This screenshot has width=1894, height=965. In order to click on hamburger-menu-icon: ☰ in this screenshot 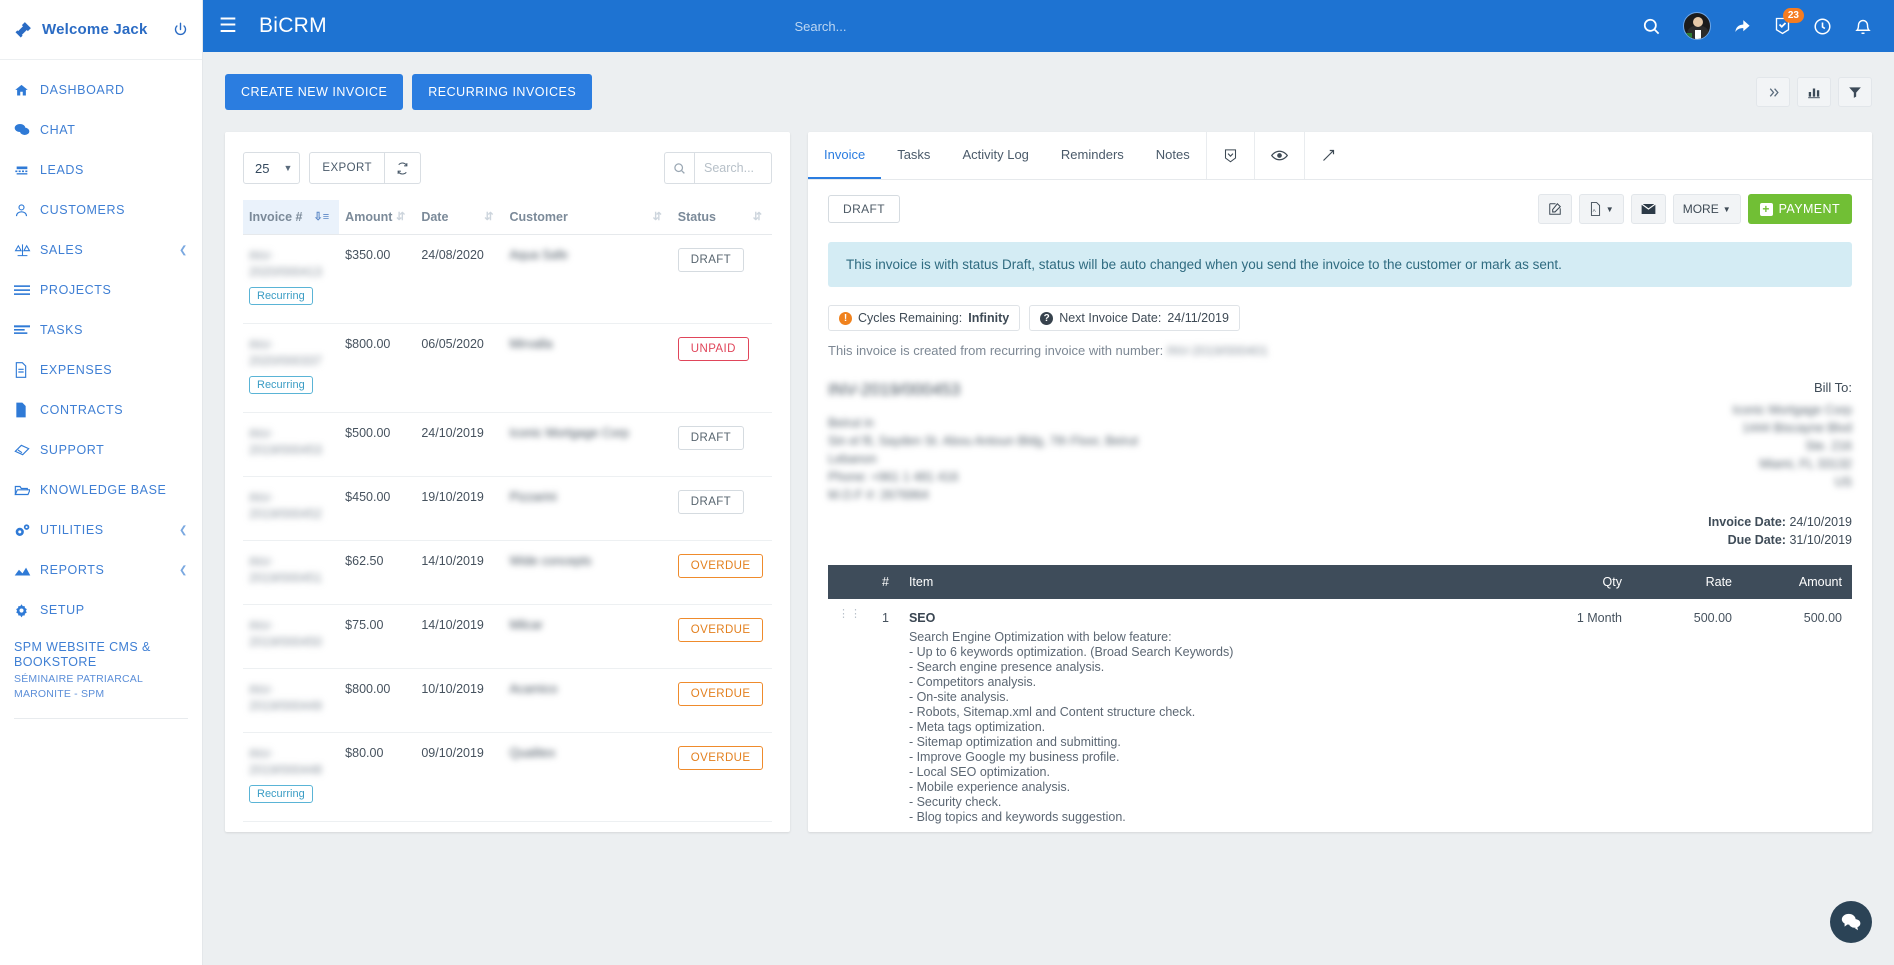, I will do `click(228, 26)`.